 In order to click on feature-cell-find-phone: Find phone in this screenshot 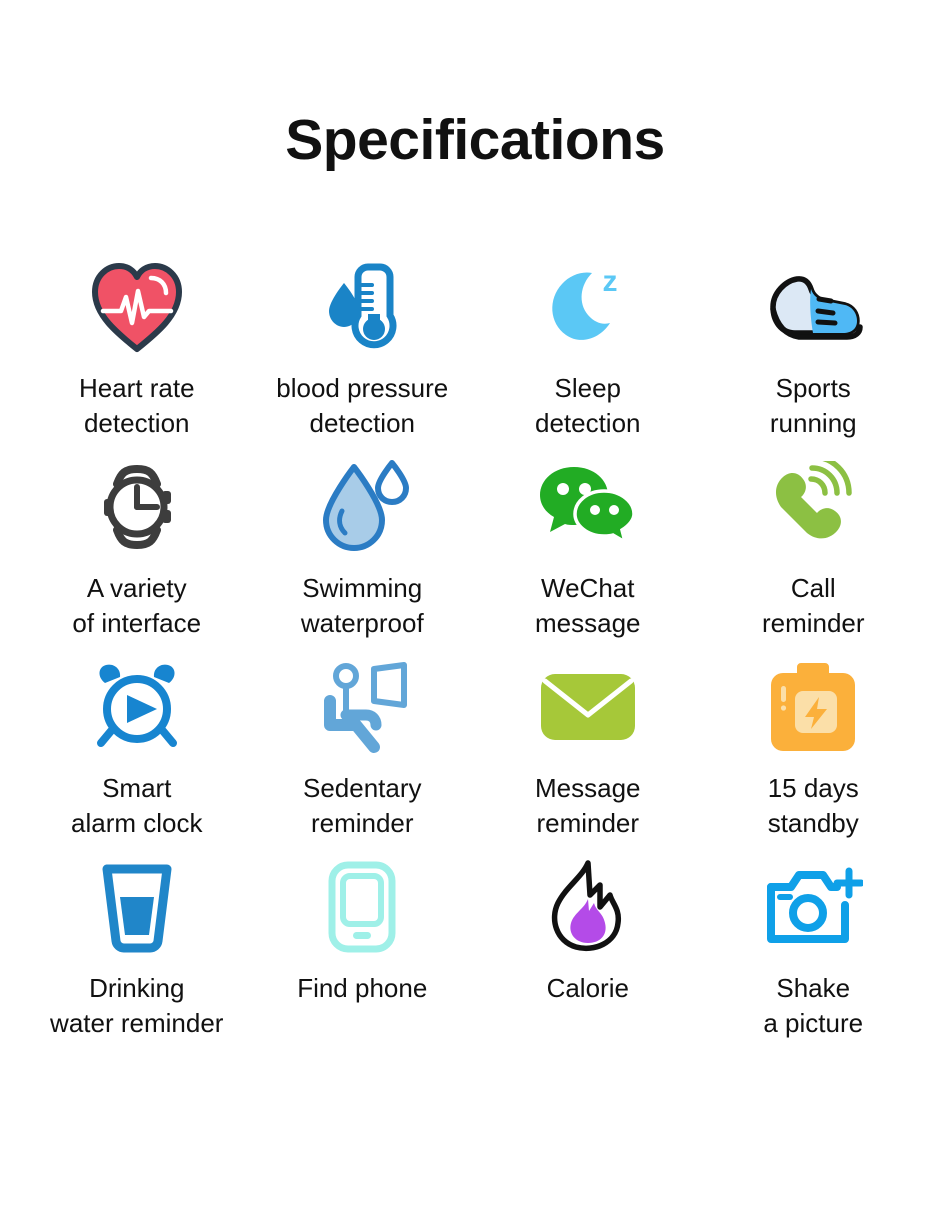, I will do `click(363, 955)`.